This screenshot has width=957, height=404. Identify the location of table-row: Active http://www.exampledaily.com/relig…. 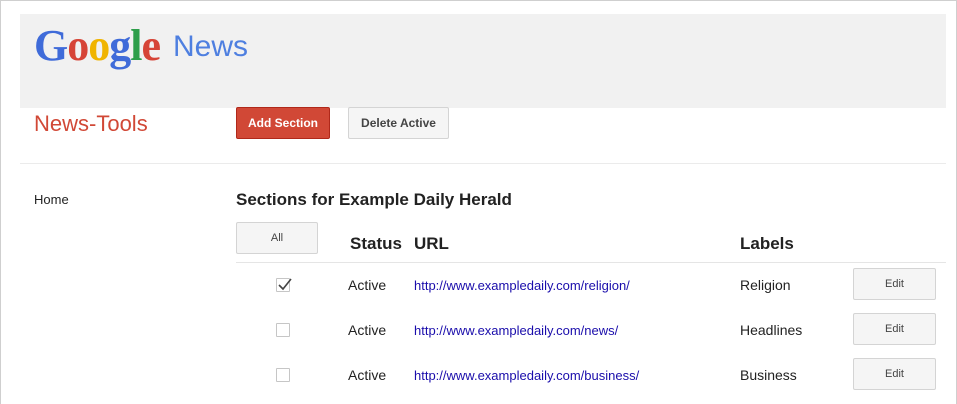
(591, 288).